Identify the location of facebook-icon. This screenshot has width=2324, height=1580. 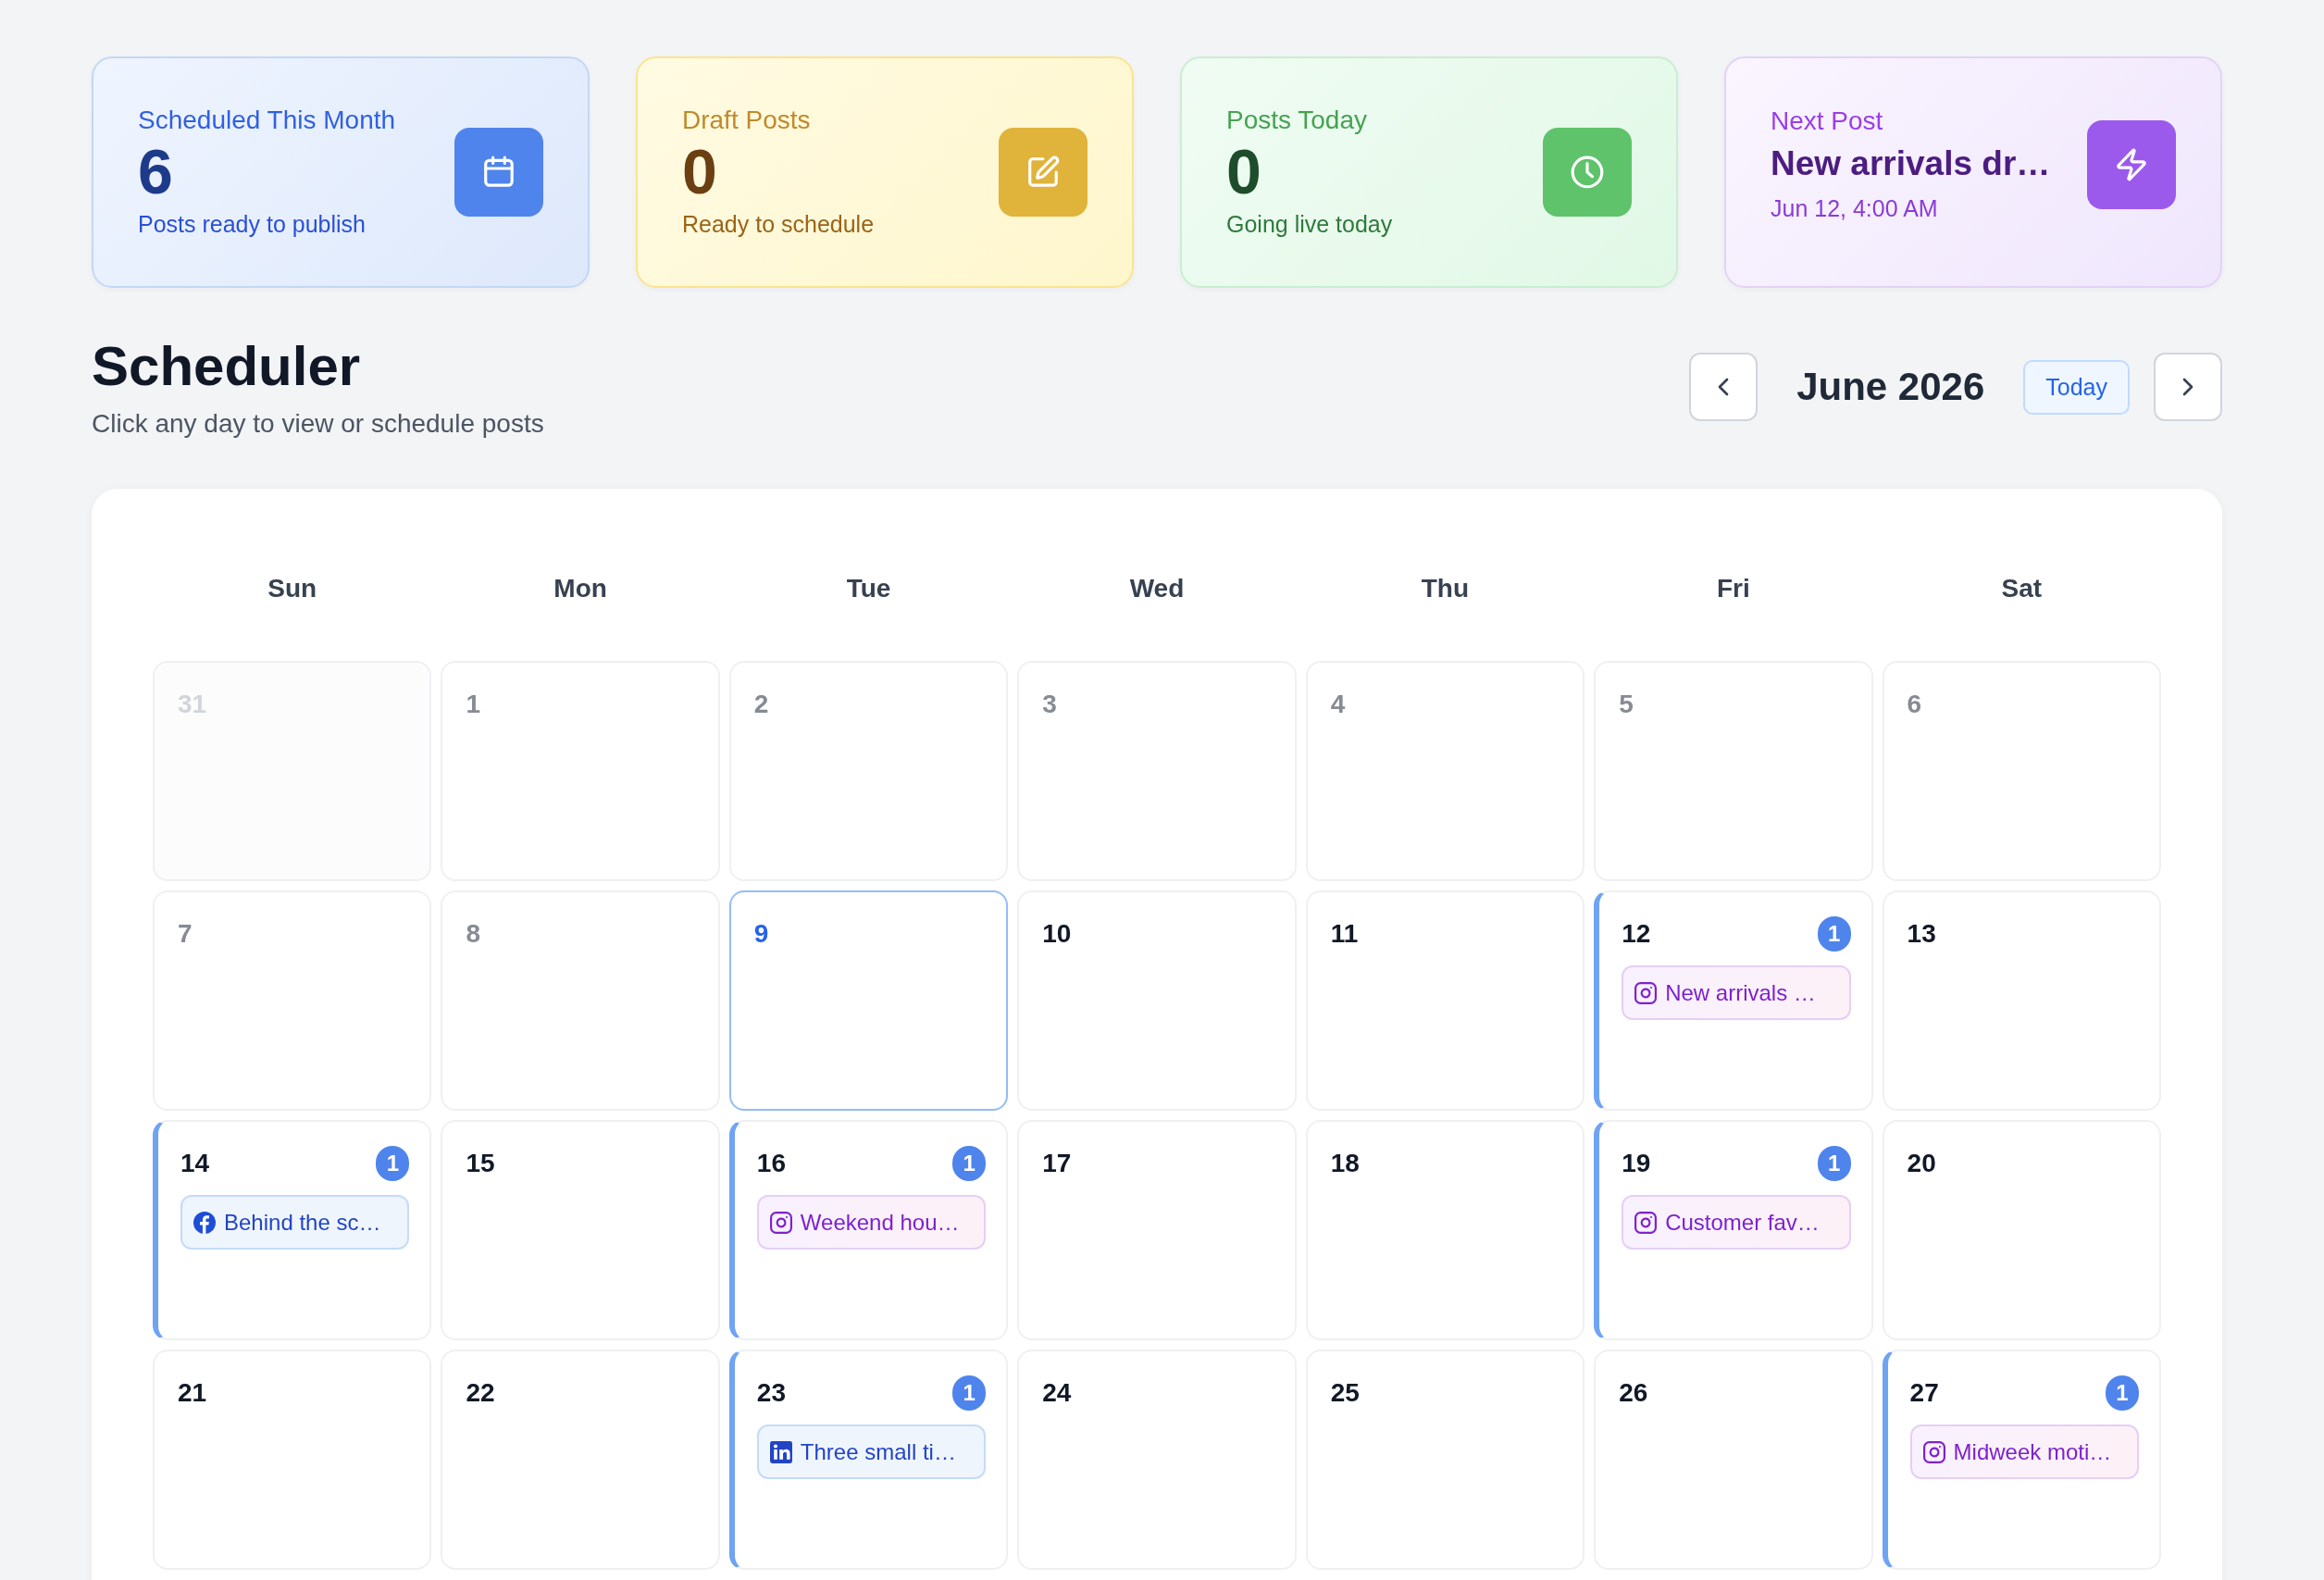
(205, 1222).